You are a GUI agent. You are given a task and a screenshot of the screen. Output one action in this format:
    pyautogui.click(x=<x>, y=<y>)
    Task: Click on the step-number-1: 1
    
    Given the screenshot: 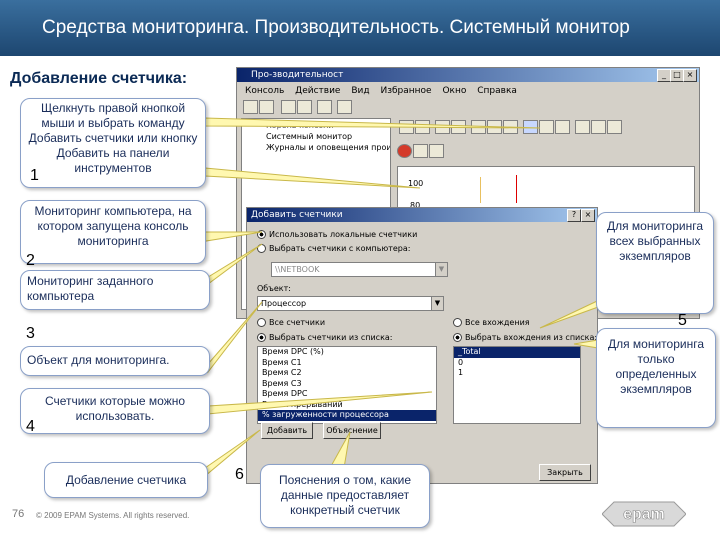 What is the action you would take?
    pyautogui.click(x=34, y=175)
    